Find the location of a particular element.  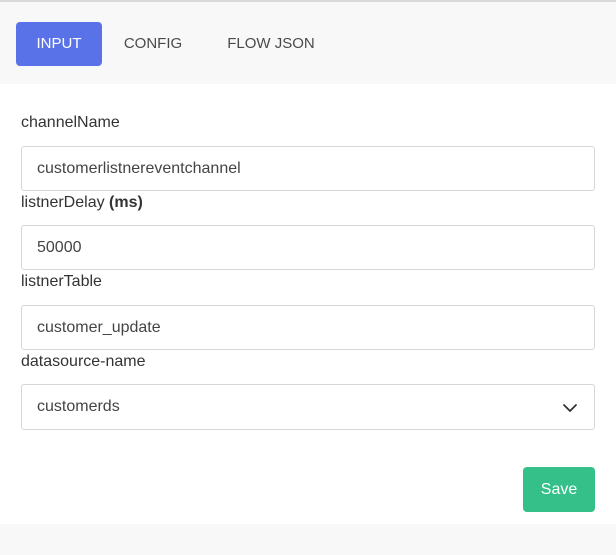

datasource-name-select: customerds is located at coordinates (308, 407).